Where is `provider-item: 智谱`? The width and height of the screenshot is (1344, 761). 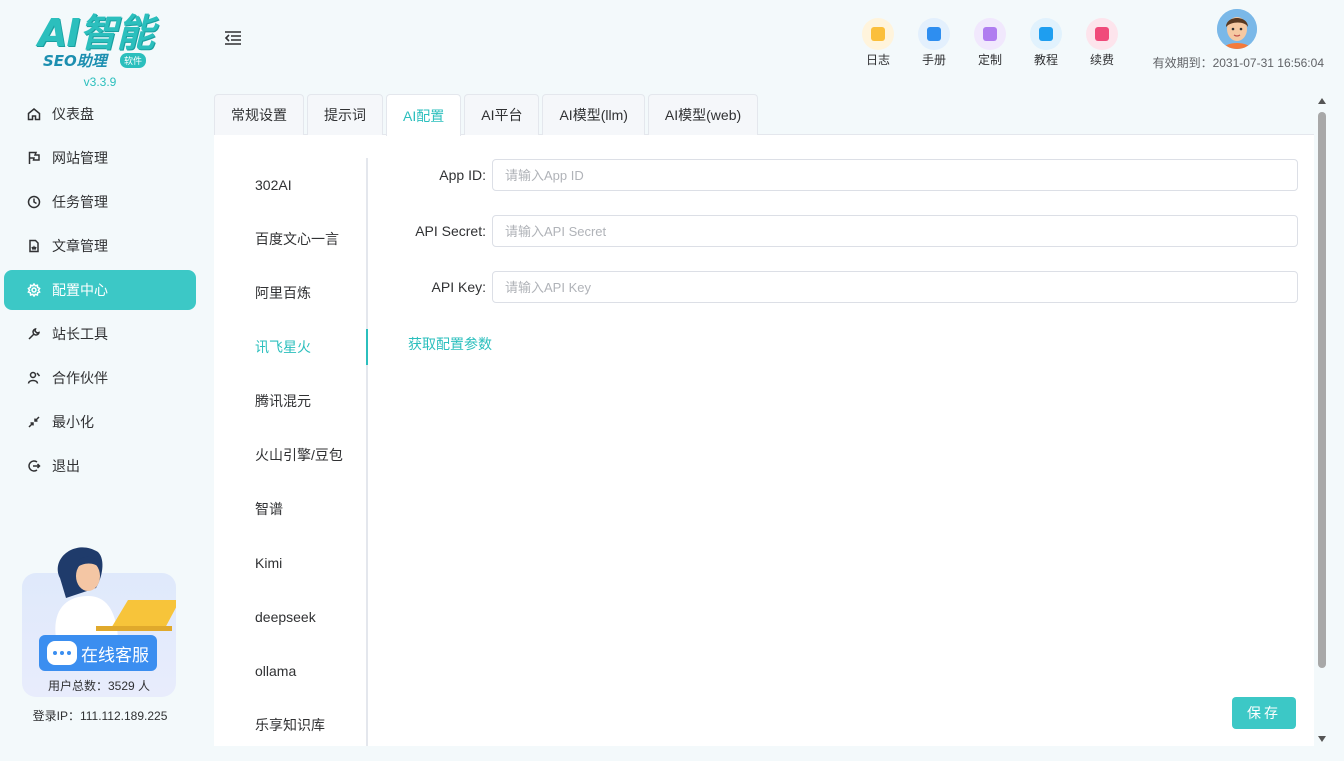
provider-item: 智谱 is located at coordinates (290, 509).